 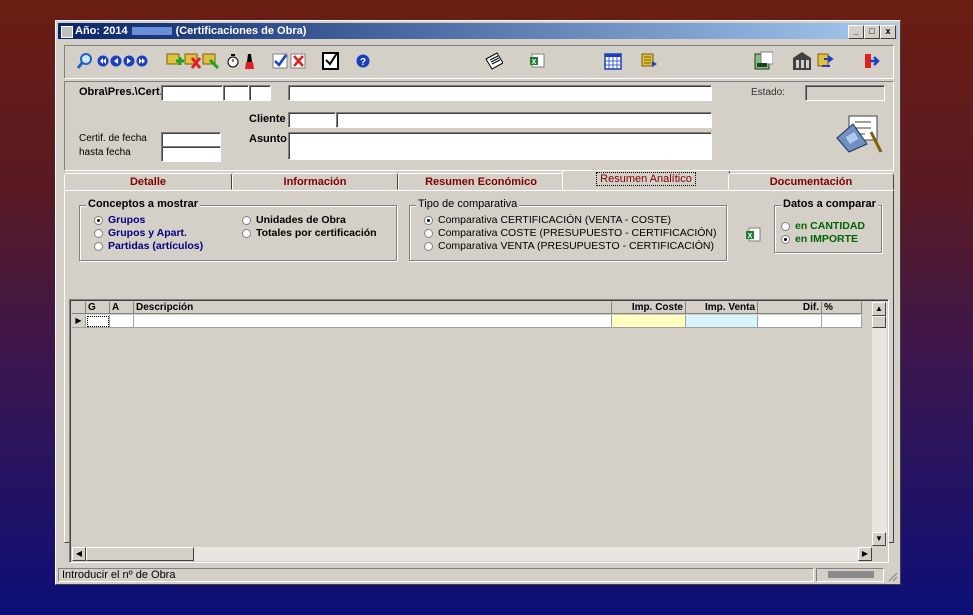 I want to click on maximize-button: □, so click(x=872, y=32).